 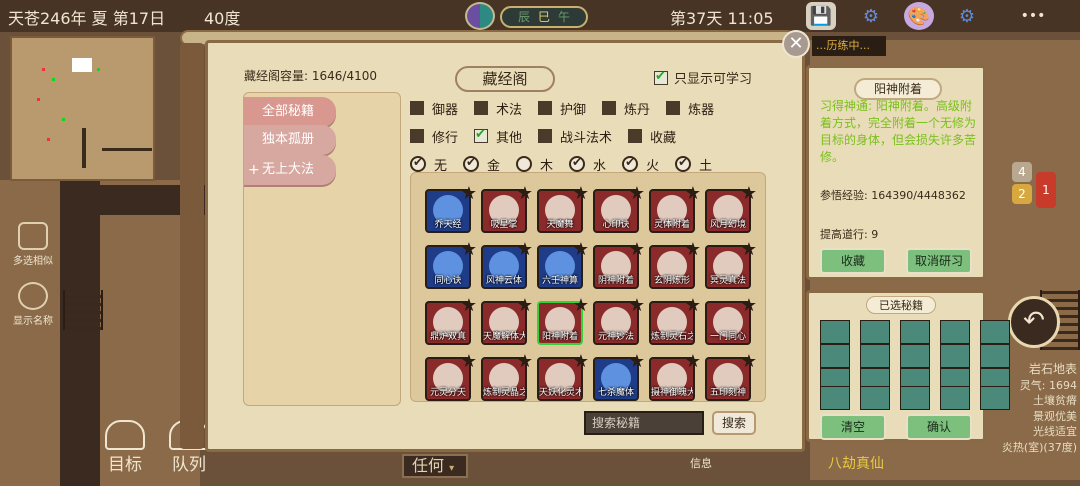 I want to click on element-filter: 土, so click(x=693, y=164).